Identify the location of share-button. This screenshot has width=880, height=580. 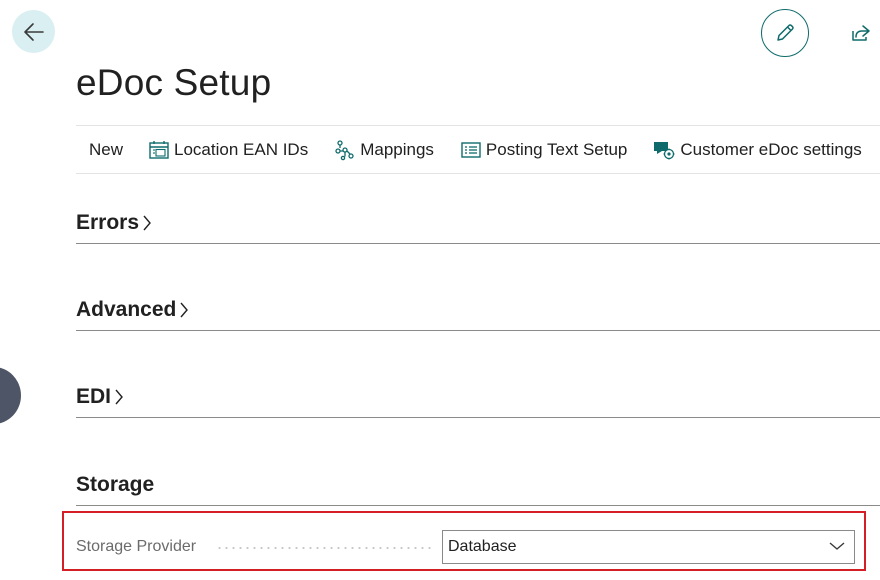
(861, 33).